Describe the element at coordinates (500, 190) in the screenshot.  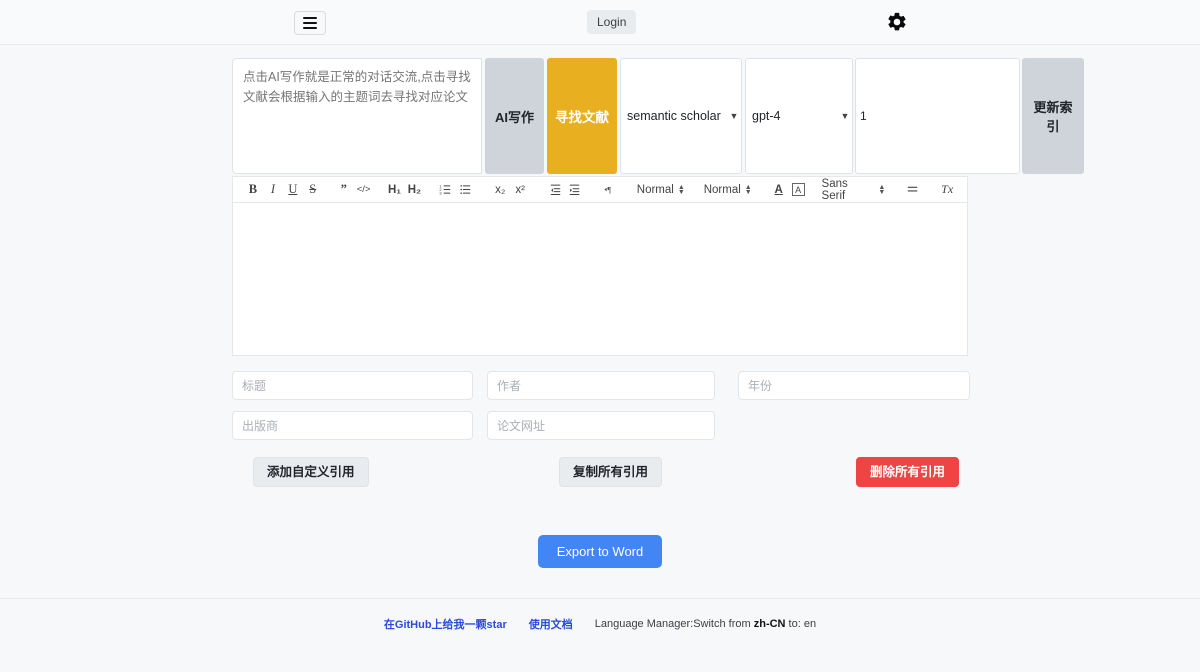
I see `subscript-icon: x₂` at that location.